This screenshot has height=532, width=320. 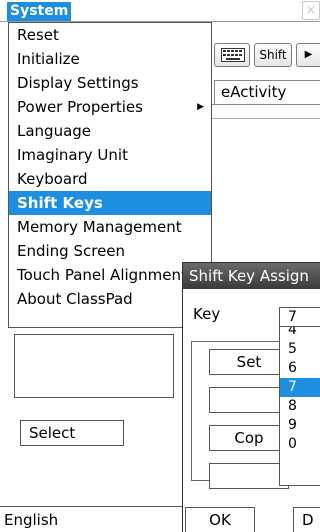 What do you see at coordinates (110, 59) in the screenshot?
I see `menu-item-initialize: Initialize` at bounding box center [110, 59].